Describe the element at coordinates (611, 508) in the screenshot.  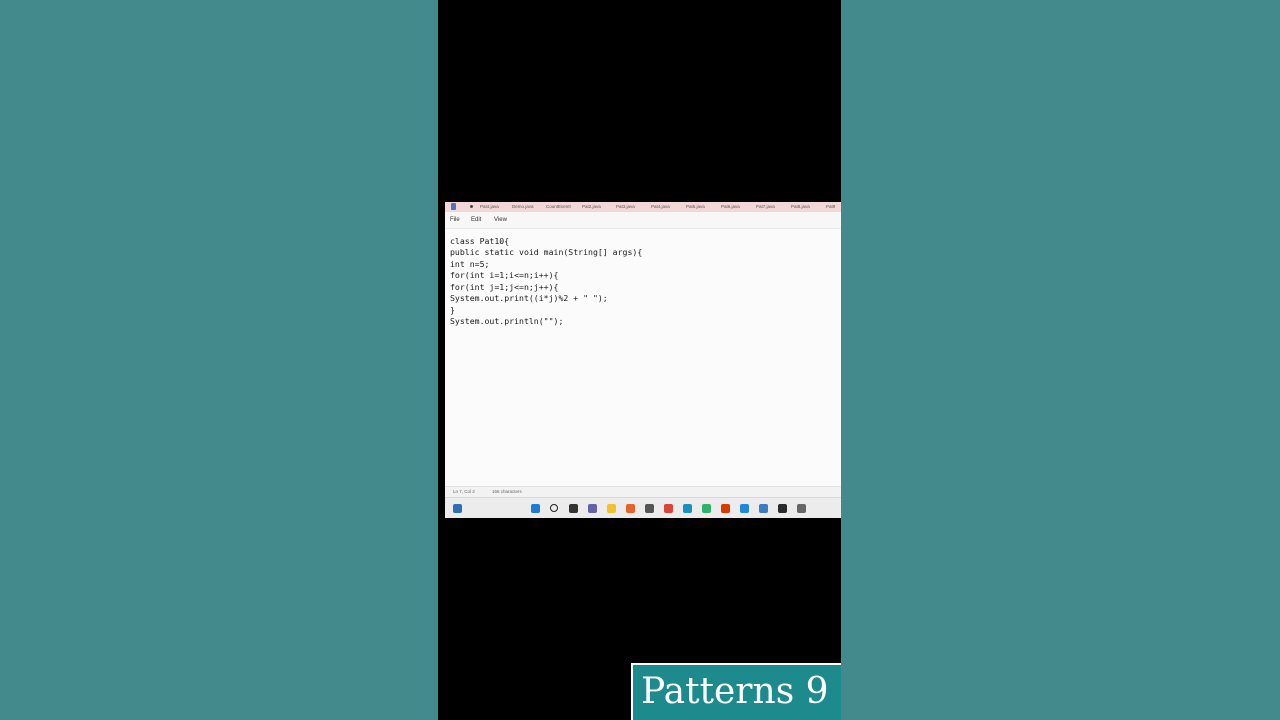
I see `file-explorer-icon` at that location.